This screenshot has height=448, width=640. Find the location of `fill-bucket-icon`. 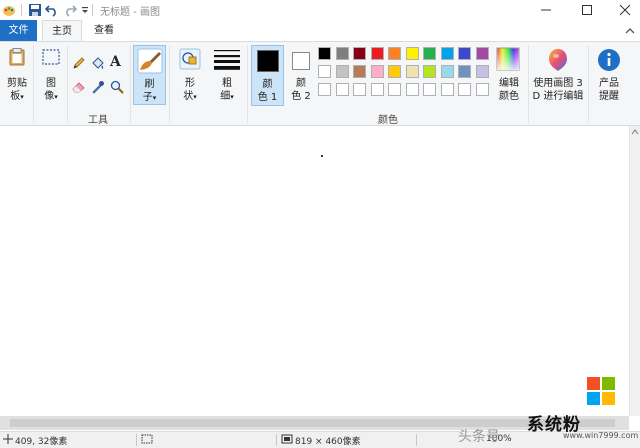

fill-bucket-icon is located at coordinates (98, 63).